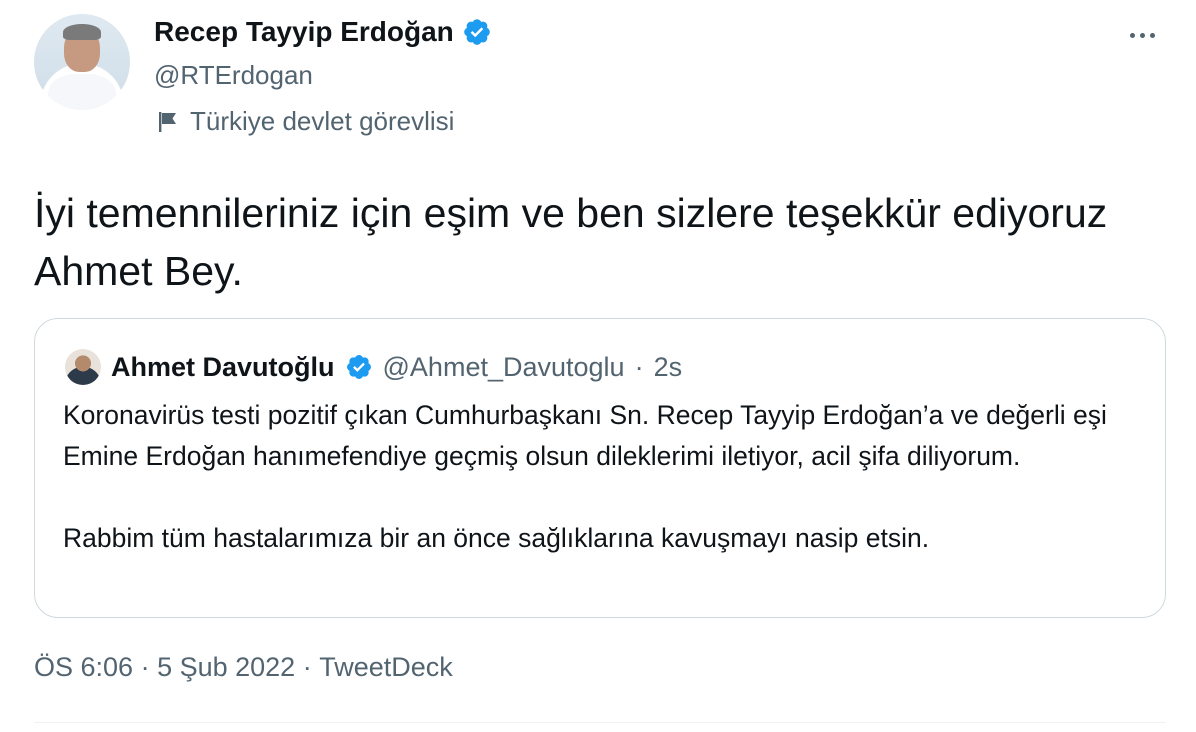  Describe the element at coordinates (503, 366) in the screenshot. I see `quoted-handle: @Ahmet_Davutoglu` at that location.